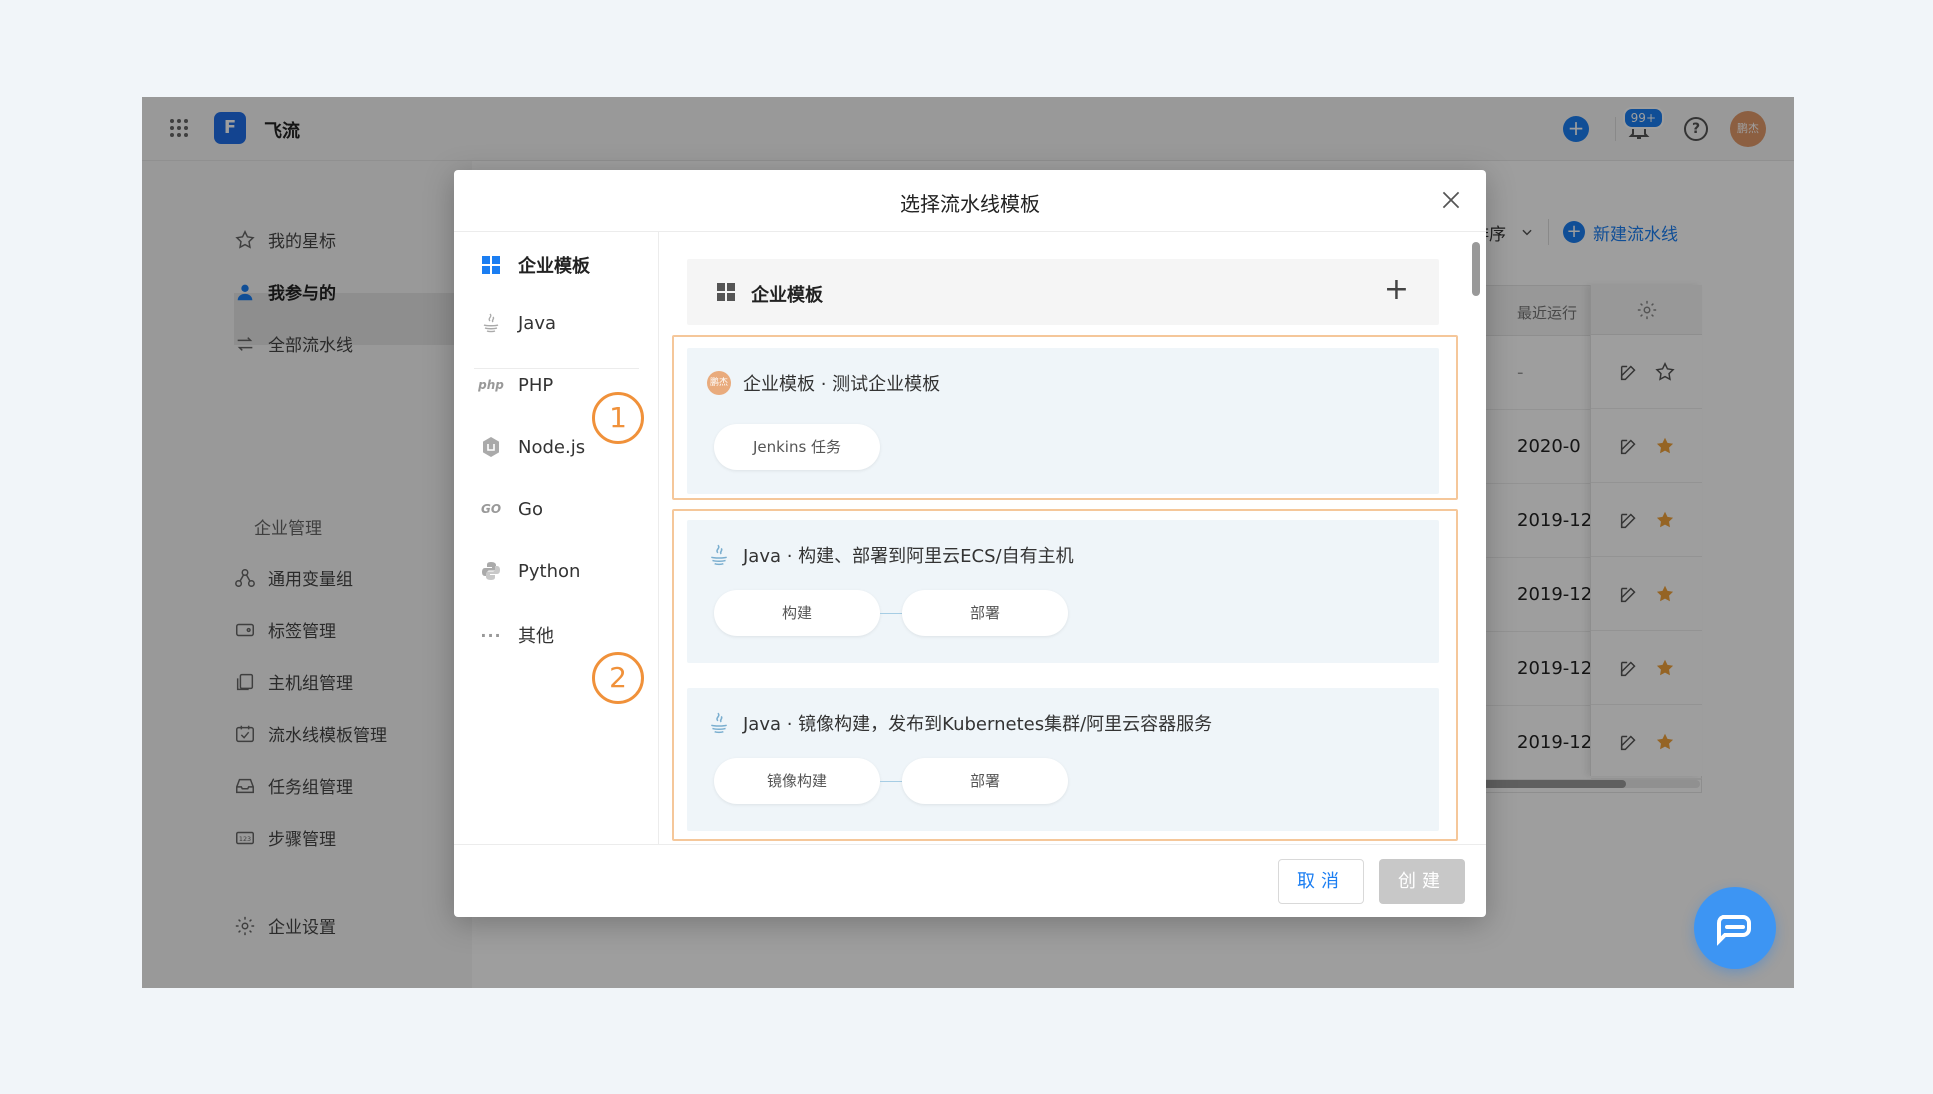  I want to click on add-template-icon: +, so click(1396, 290).